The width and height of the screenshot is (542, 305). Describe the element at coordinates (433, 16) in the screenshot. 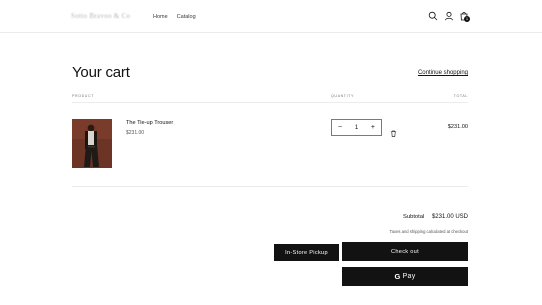

I see `search-icon` at that location.